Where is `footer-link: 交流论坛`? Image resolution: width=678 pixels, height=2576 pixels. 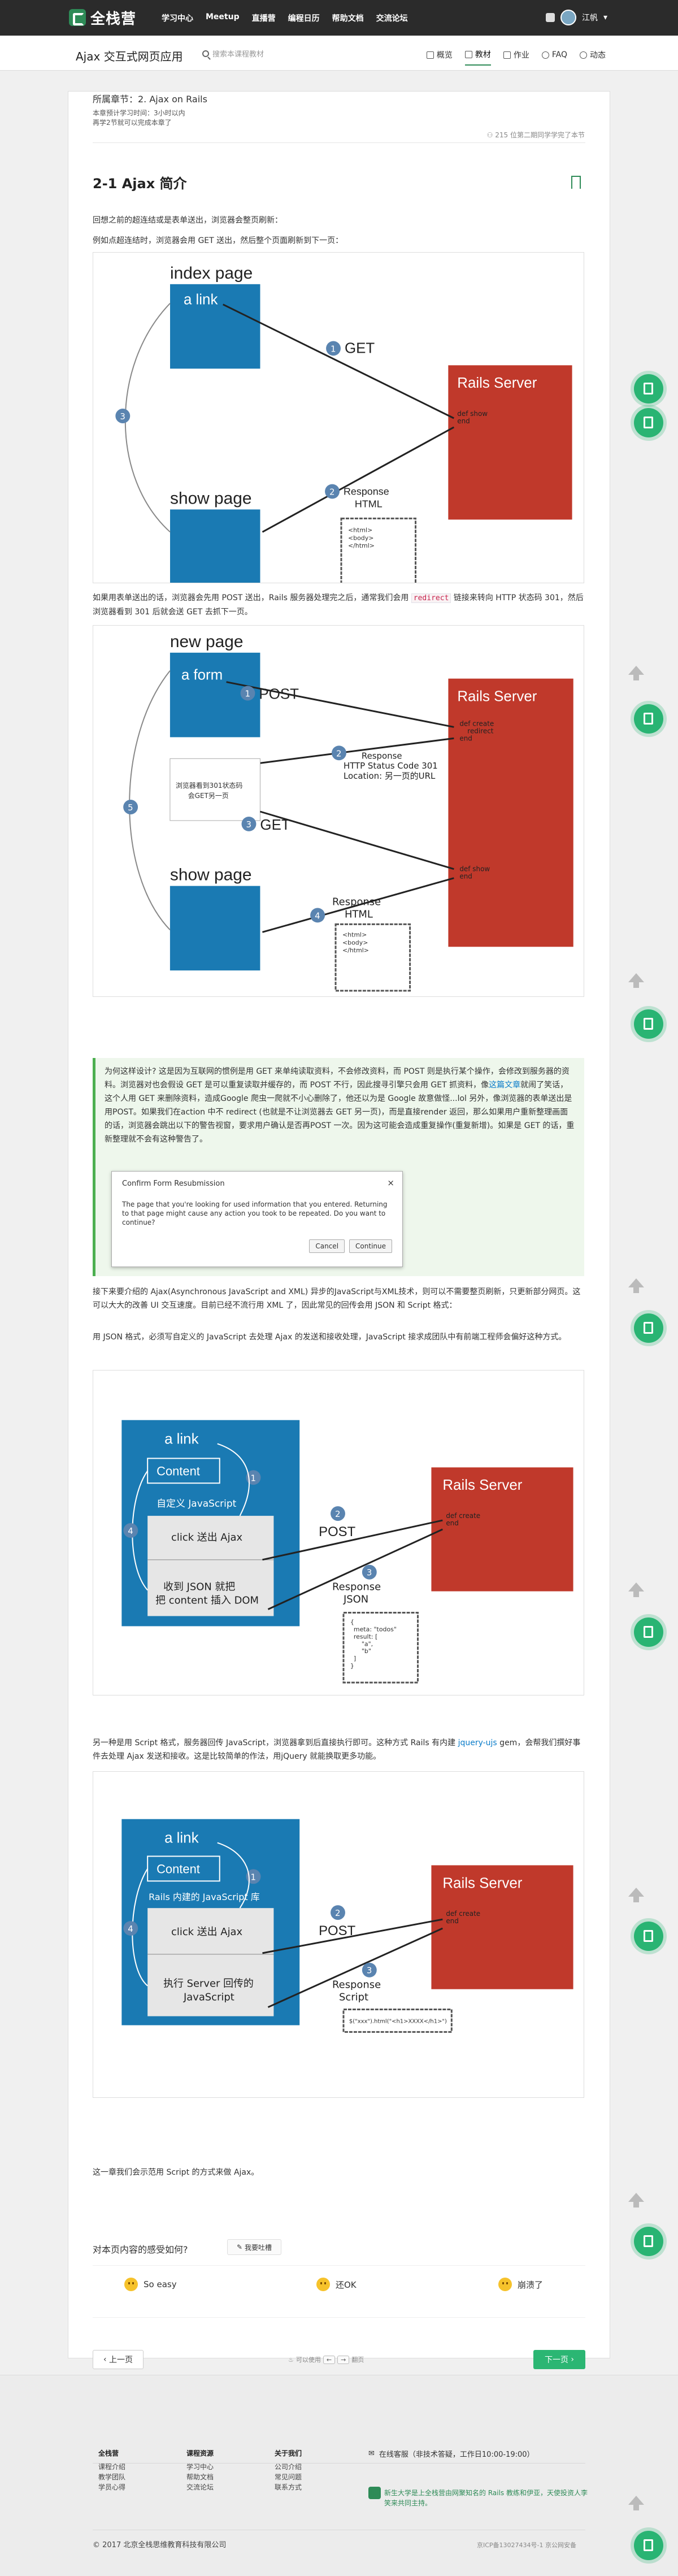
footer-link: 交流论坛 is located at coordinates (200, 2487).